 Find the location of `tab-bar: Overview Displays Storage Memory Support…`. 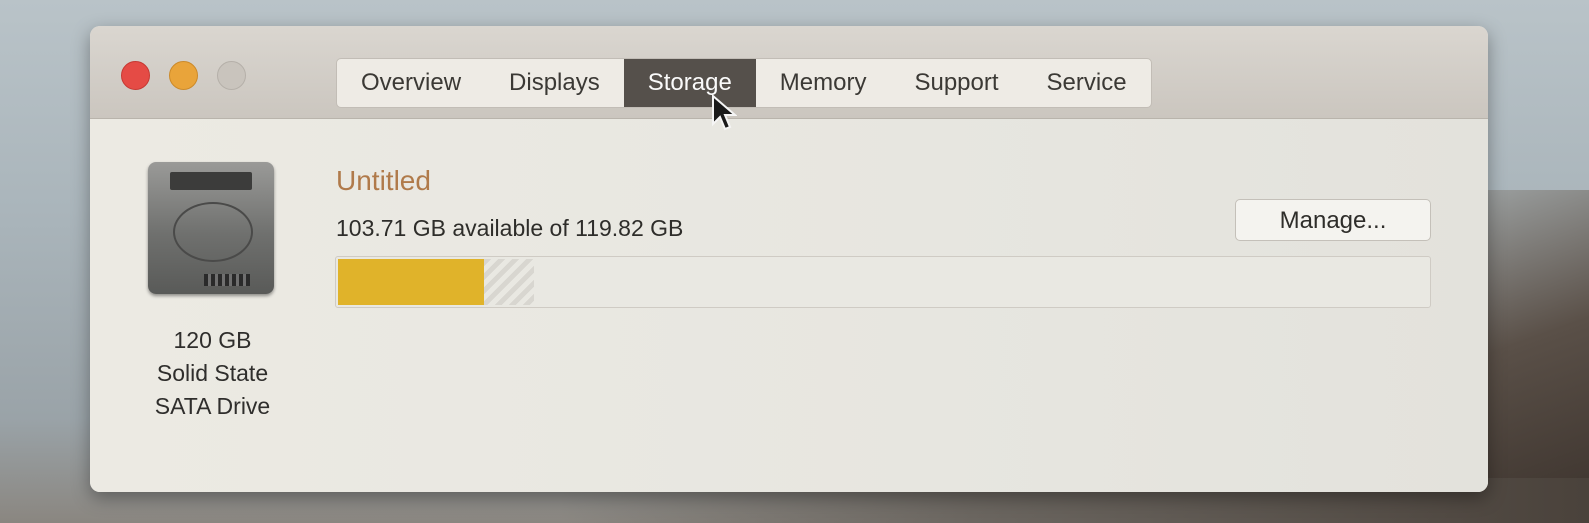

tab-bar: Overview Displays Storage Memory Support… is located at coordinates (744, 83).